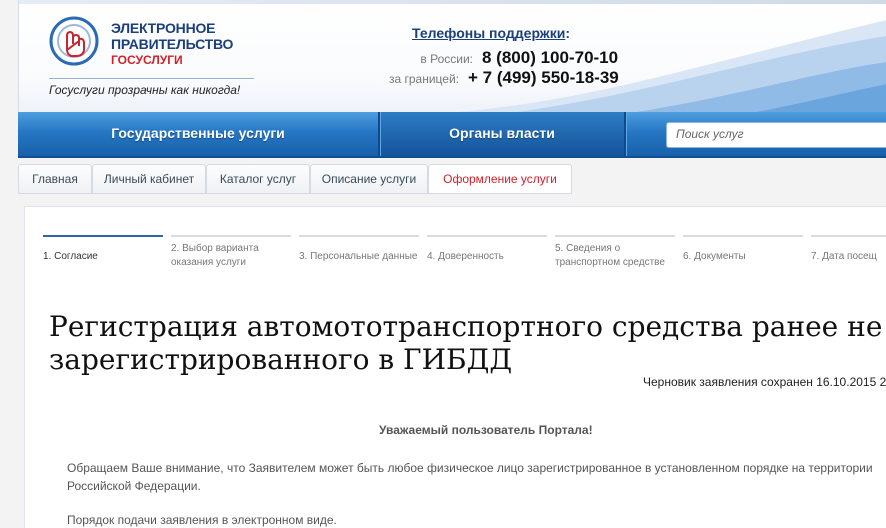 Image resolution: width=886 pixels, height=528 pixels. Describe the element at coordinates (151, 78) in the screenshot. I see `logo-divider` at that location.